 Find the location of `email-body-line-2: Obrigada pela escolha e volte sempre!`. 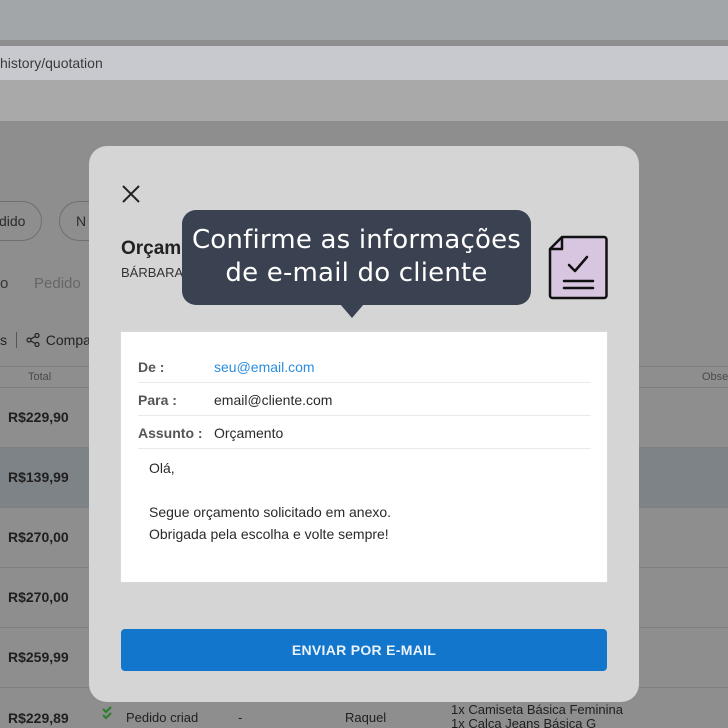

email-body-line-2: Obrigada pela escolha e volte sempre! is located at coordinates (269, 534).